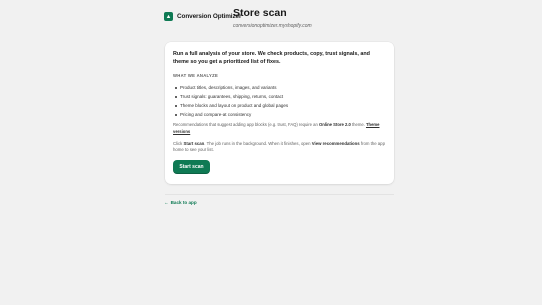 The image size is (542, 305). Describe the element at coordinates (209, 16) in the screenshot. I see `brand-name: Conversion Optimizer` at that location.